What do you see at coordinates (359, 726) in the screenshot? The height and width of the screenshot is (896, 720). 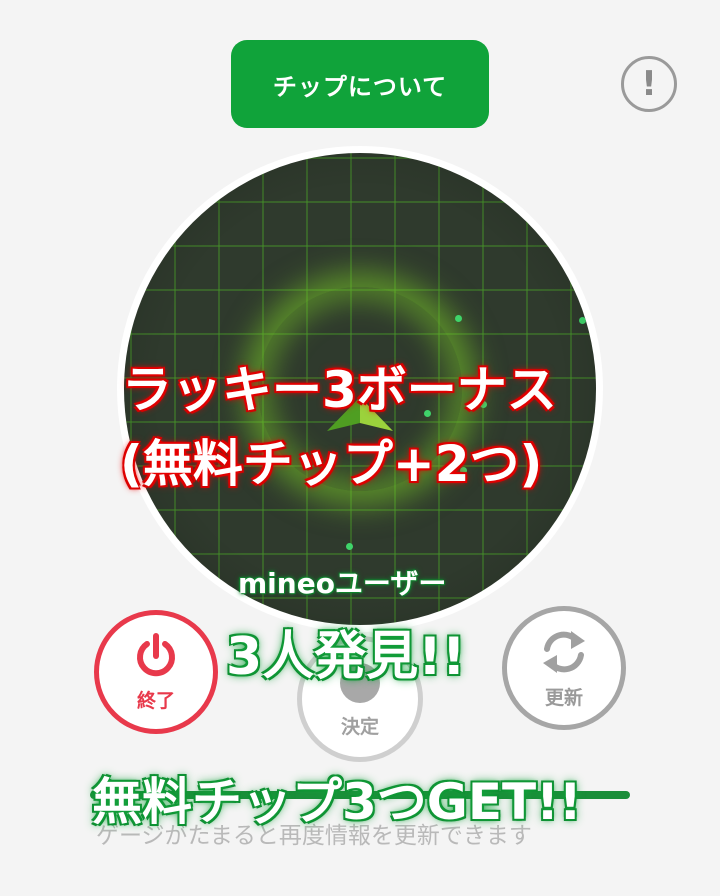 I see `decide-label: 決定` at bounding box center [359, 726].